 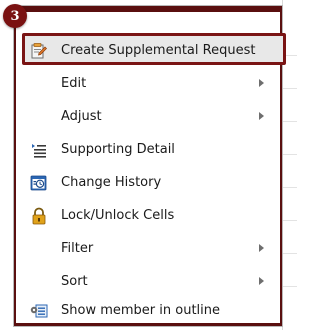 What do you see at coordinates (77, 248) in the screenshot?
I see `menu-item-label: Filter` at bounding box center [77, 248].